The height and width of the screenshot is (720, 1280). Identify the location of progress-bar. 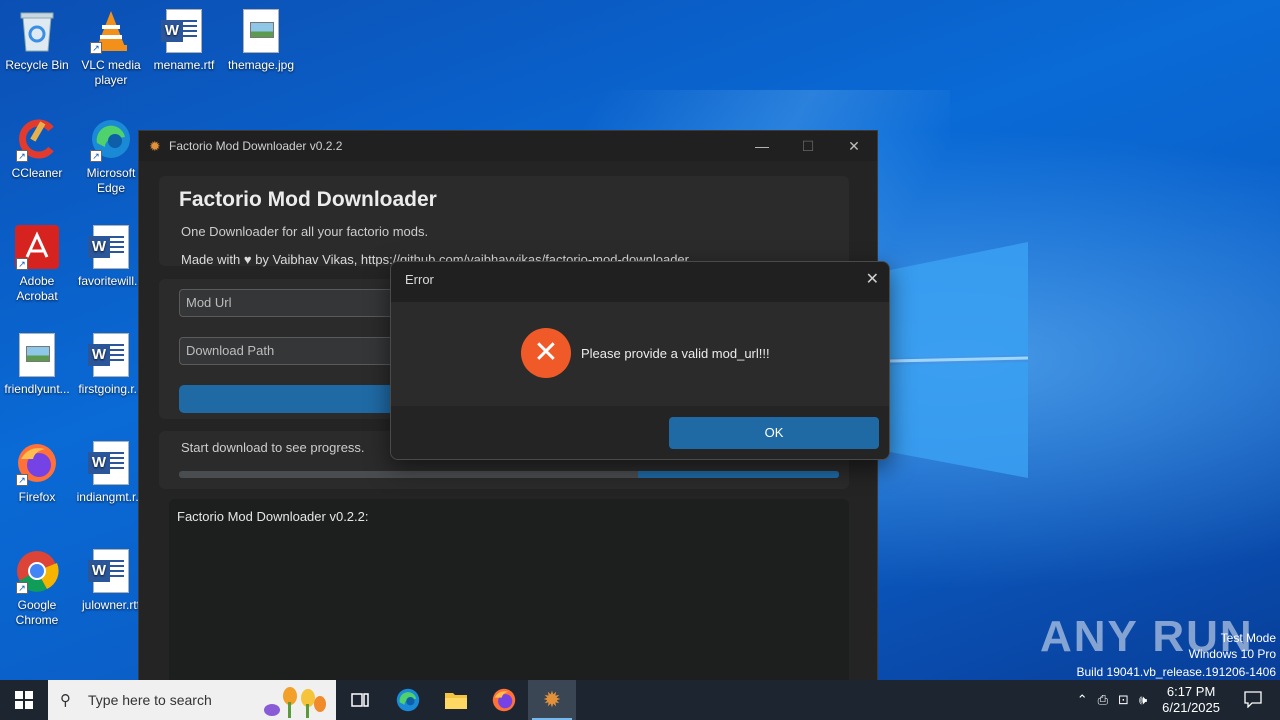
(509, 474).